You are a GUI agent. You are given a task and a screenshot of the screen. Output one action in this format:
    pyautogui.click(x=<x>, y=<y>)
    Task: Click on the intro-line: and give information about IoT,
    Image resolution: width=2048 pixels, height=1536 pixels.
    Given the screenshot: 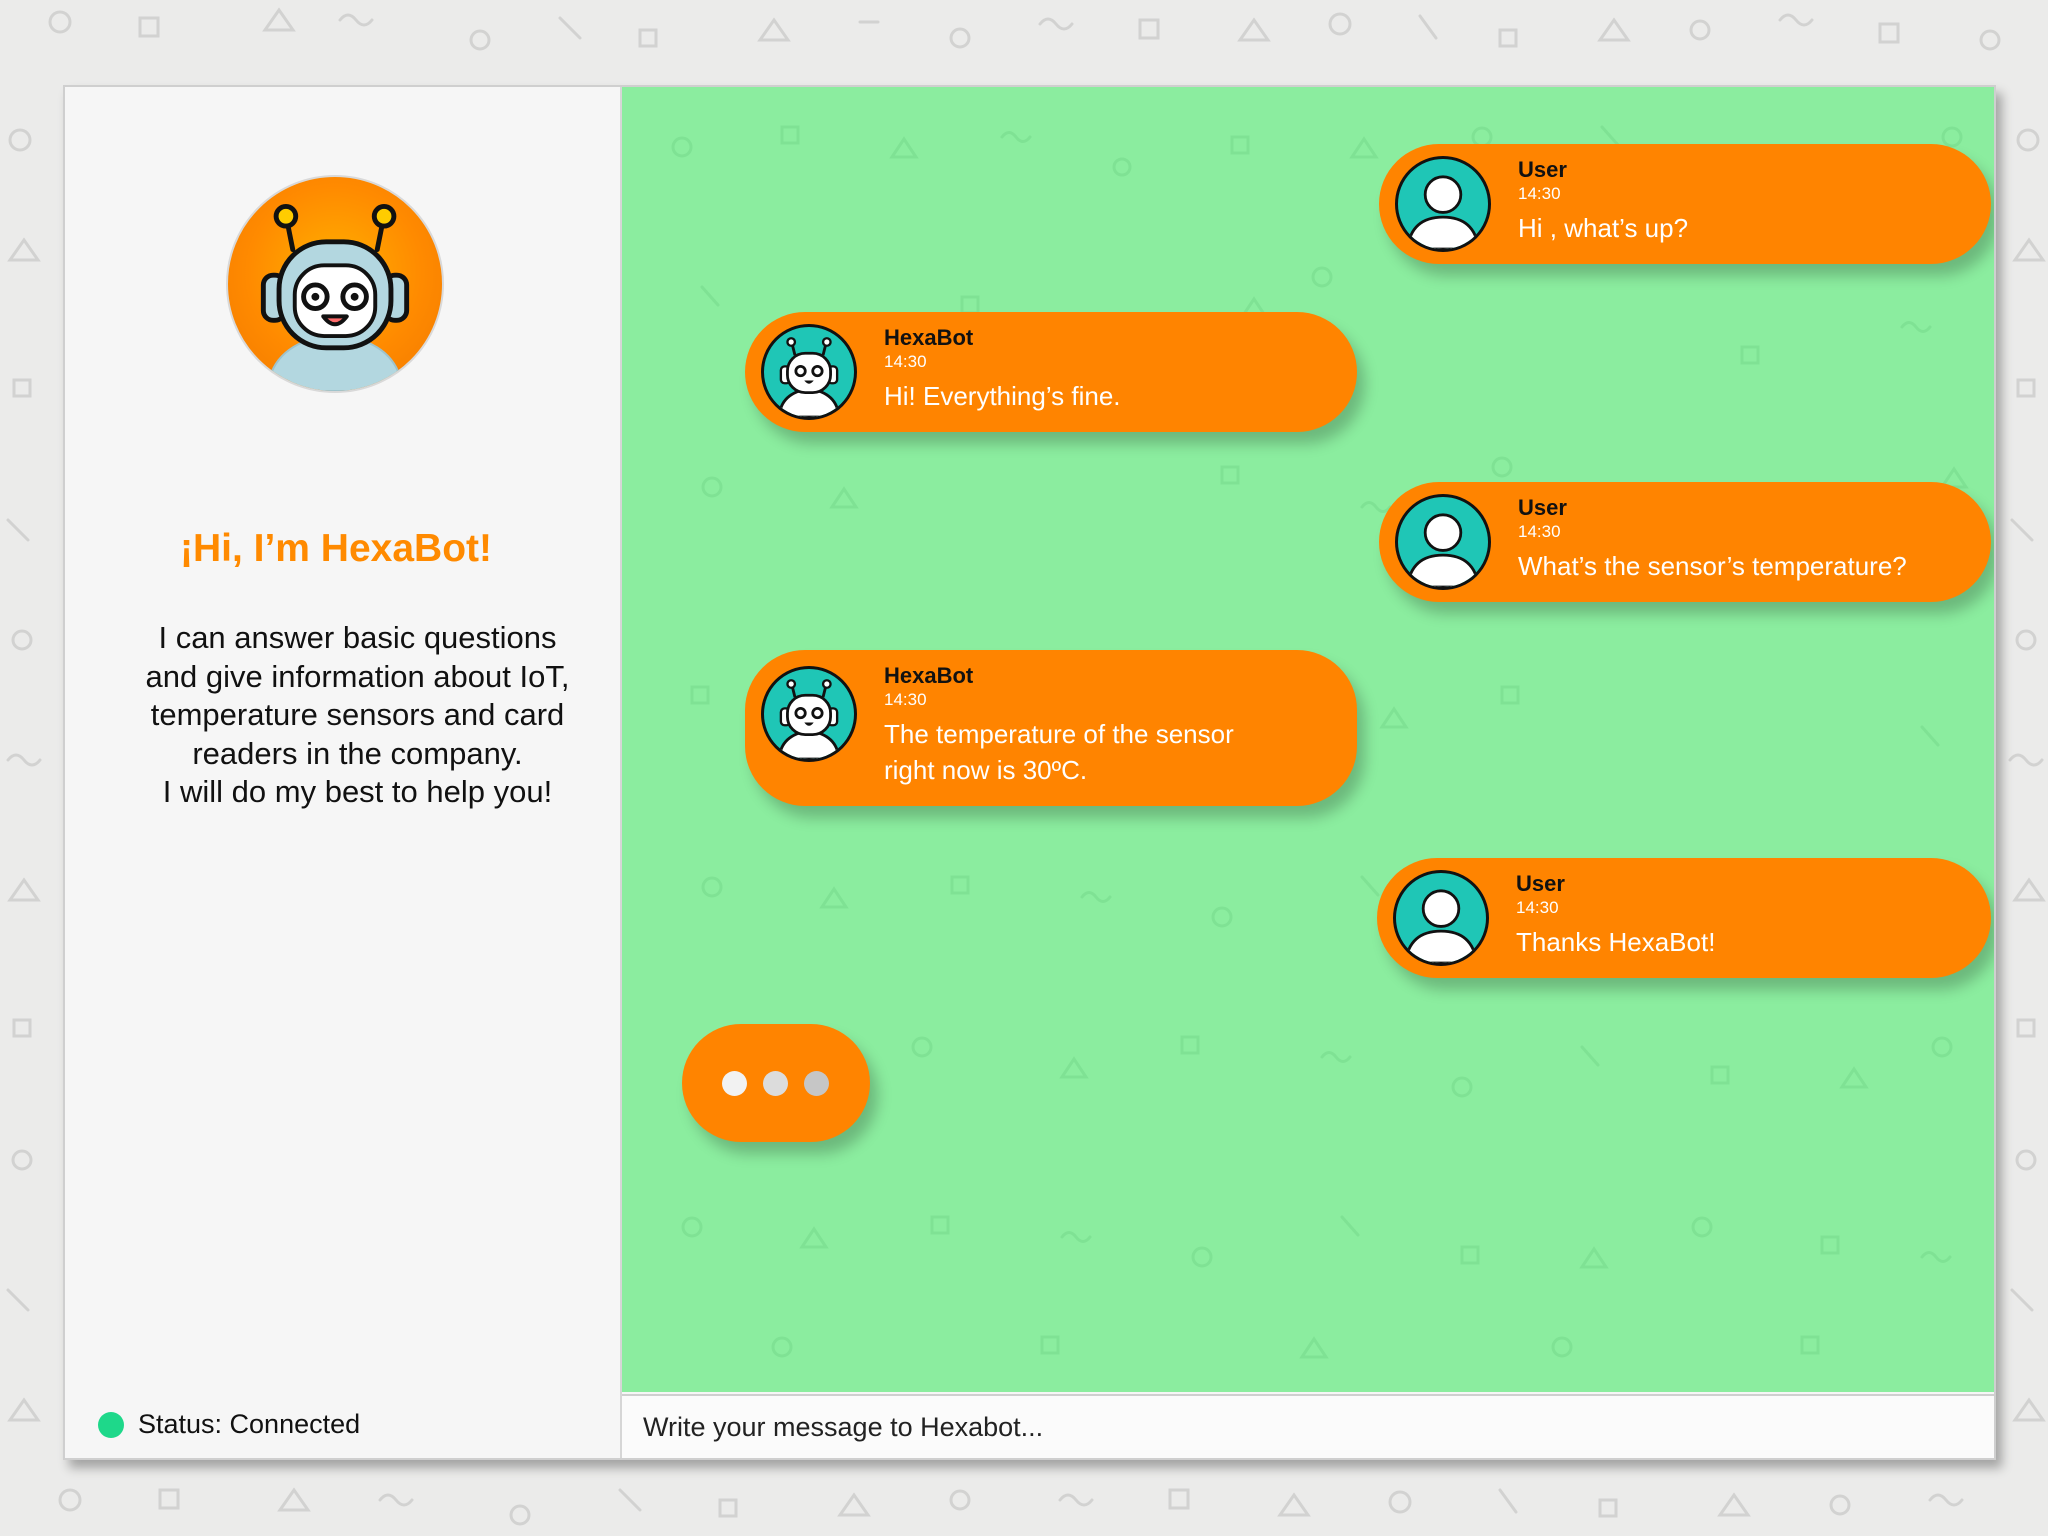 What is the action you would take?
    pyautogui.click(x=357, y=676)
    